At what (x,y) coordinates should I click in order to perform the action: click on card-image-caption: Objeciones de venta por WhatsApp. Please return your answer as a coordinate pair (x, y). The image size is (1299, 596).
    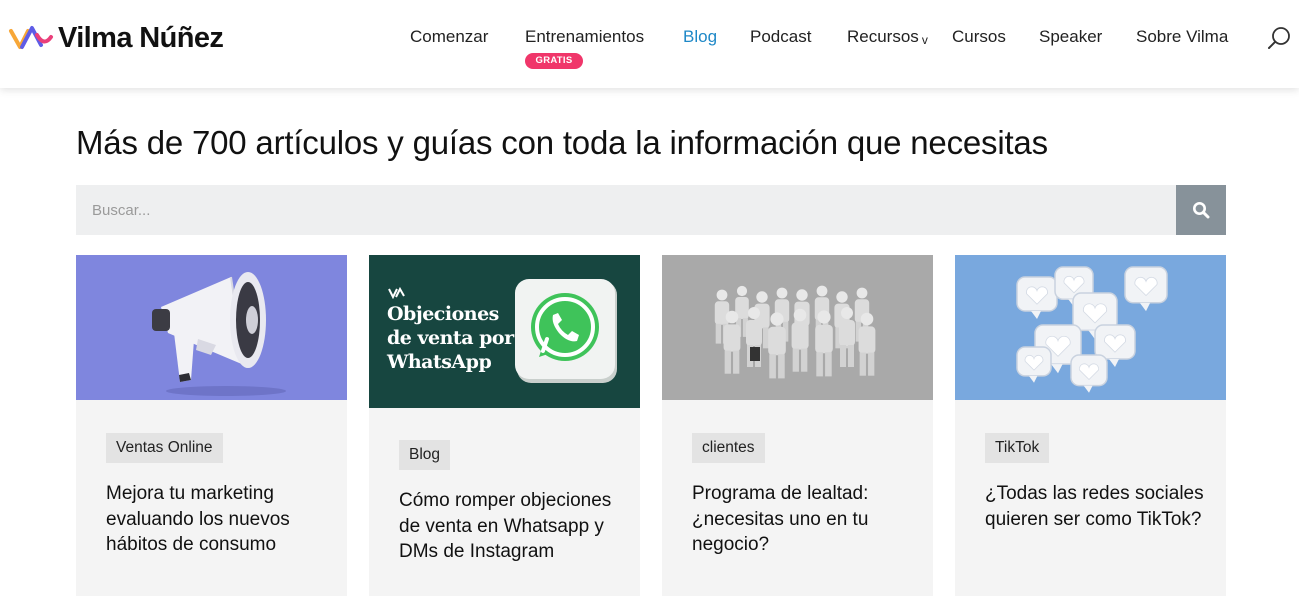
    Looking at the image, I should click on (450, 338).